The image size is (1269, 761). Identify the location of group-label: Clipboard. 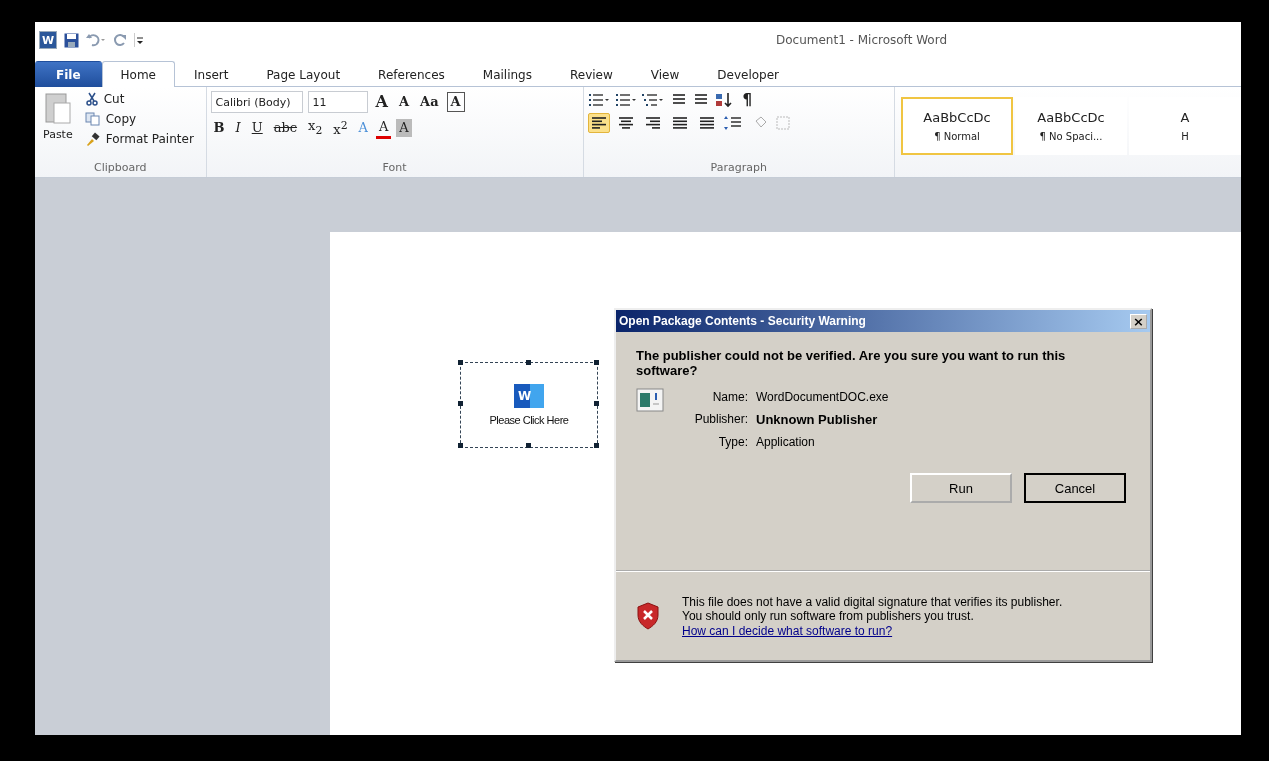
(120, 168).